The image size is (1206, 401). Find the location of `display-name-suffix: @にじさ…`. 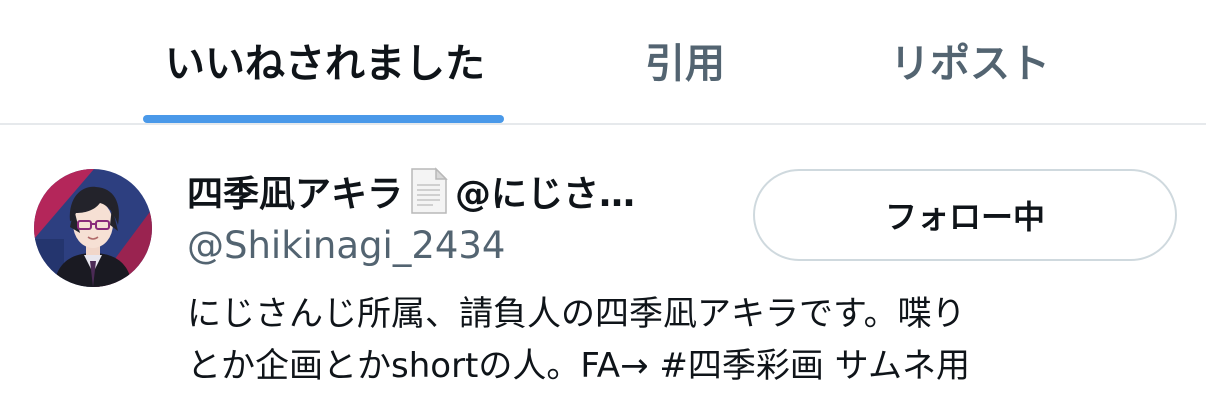

display-name-suffix: @にじさ… is located at coordinates (545, 194).